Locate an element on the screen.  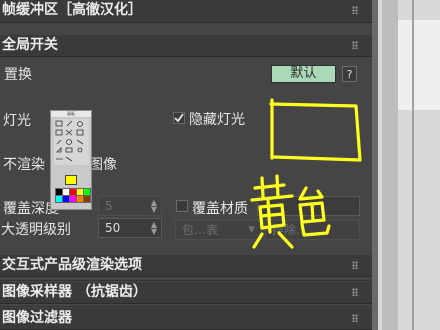
section-header-global-switches: 全局开关 is located at coordinates (186, 46).